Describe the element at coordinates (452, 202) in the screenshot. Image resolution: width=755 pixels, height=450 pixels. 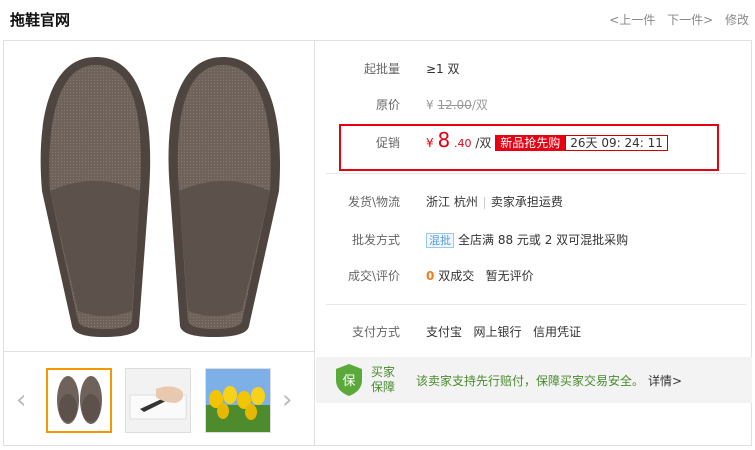
I see `shipping-origin: 浙江 杭州` at that location.